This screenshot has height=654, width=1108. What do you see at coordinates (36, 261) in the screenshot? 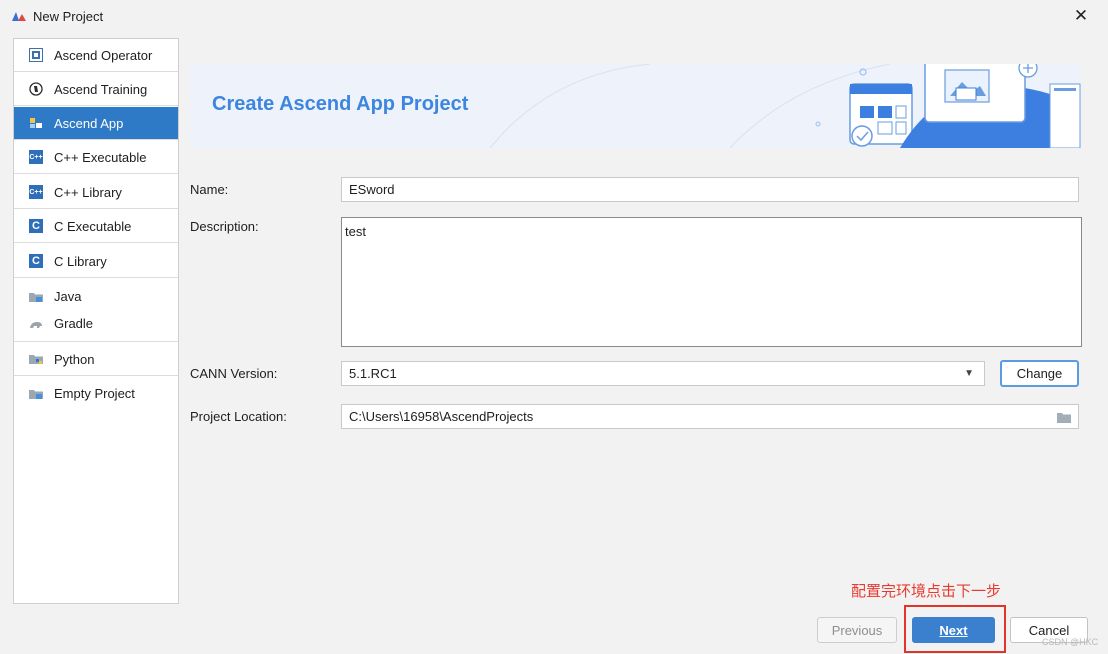
I see `c-library-icon: C` at bounding box center [36, 261].